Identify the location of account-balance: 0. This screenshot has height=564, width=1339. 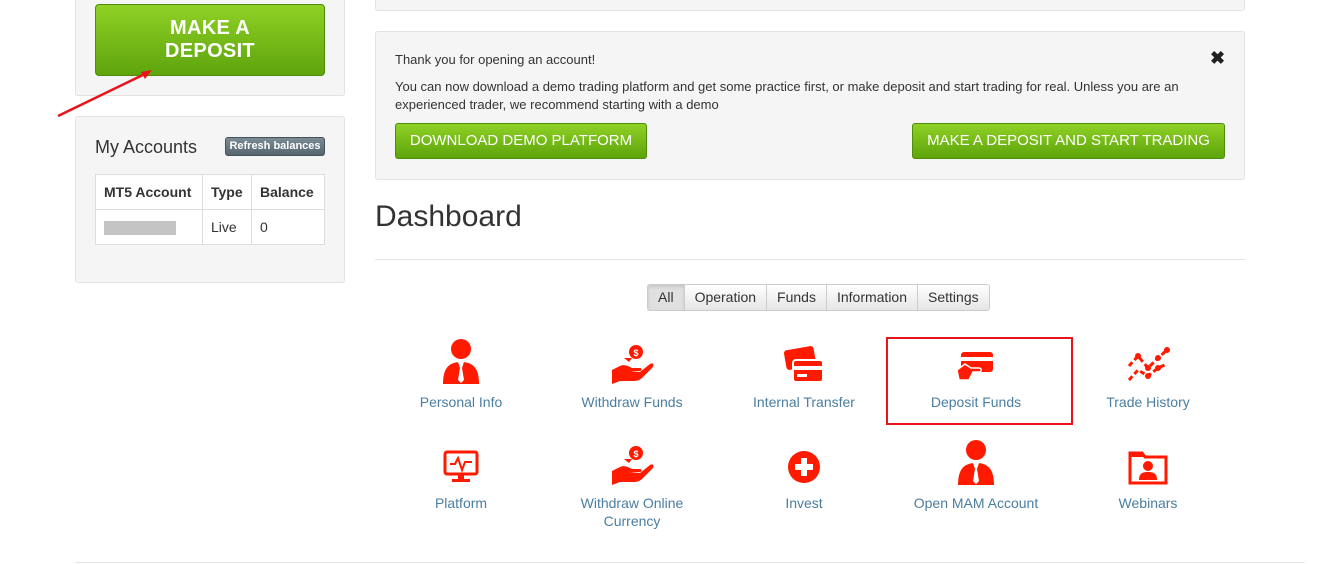
(288, 227).